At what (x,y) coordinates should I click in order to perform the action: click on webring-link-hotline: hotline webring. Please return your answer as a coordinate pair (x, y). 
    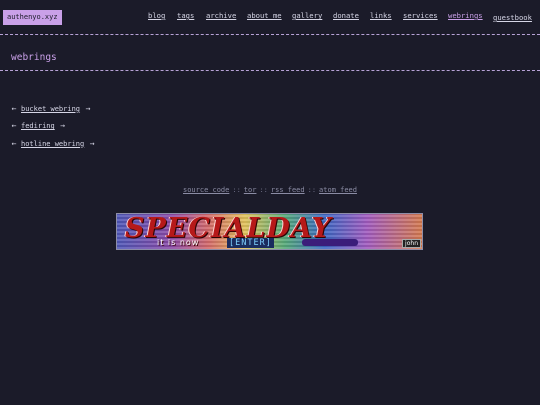
    Looking at the image, I should click on (52, 144).